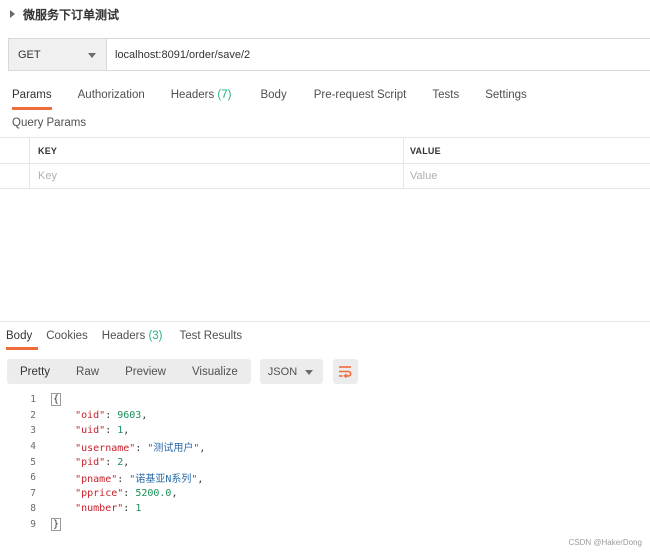 The width and height of the screenshot is (650, 553). What do you see at coordinates (48, 150) in the screenshot?
I see `key-header: KEY` at bounding box center [48, 150].